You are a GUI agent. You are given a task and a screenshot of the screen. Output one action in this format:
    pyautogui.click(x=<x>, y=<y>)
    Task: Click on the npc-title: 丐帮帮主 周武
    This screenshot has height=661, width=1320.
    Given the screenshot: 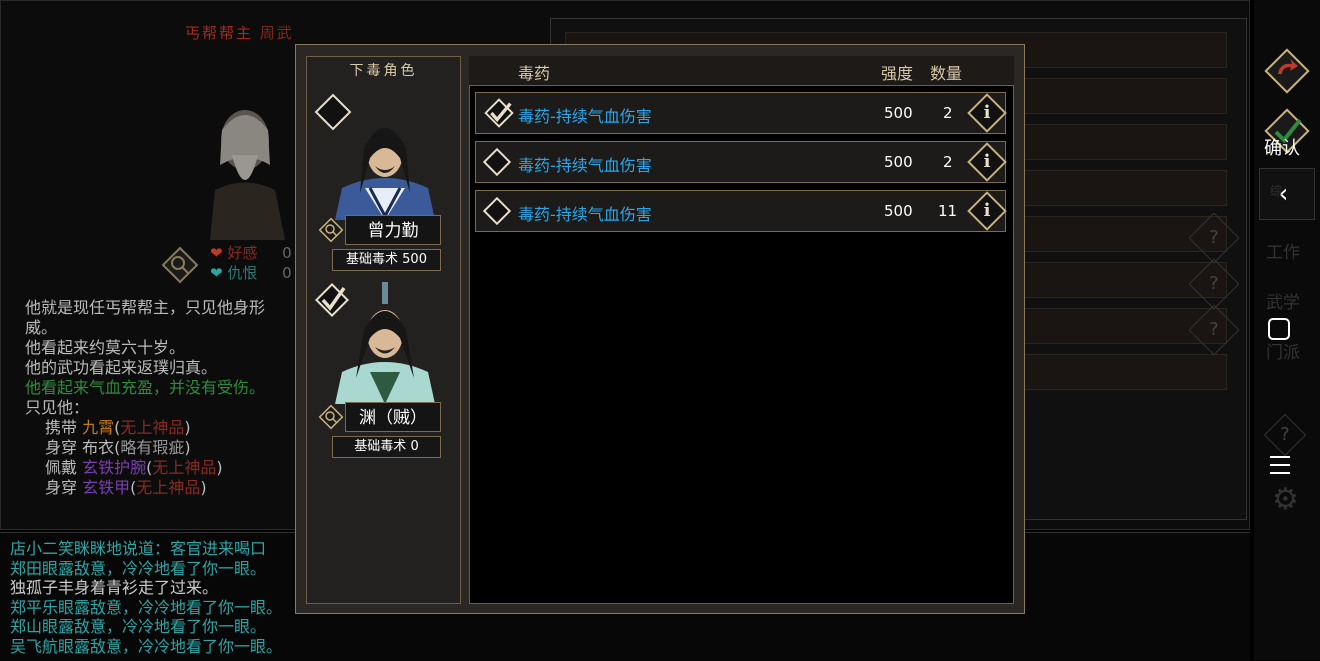 What is the action you would take?
    pyautogui.click(x=239, y=33)
    